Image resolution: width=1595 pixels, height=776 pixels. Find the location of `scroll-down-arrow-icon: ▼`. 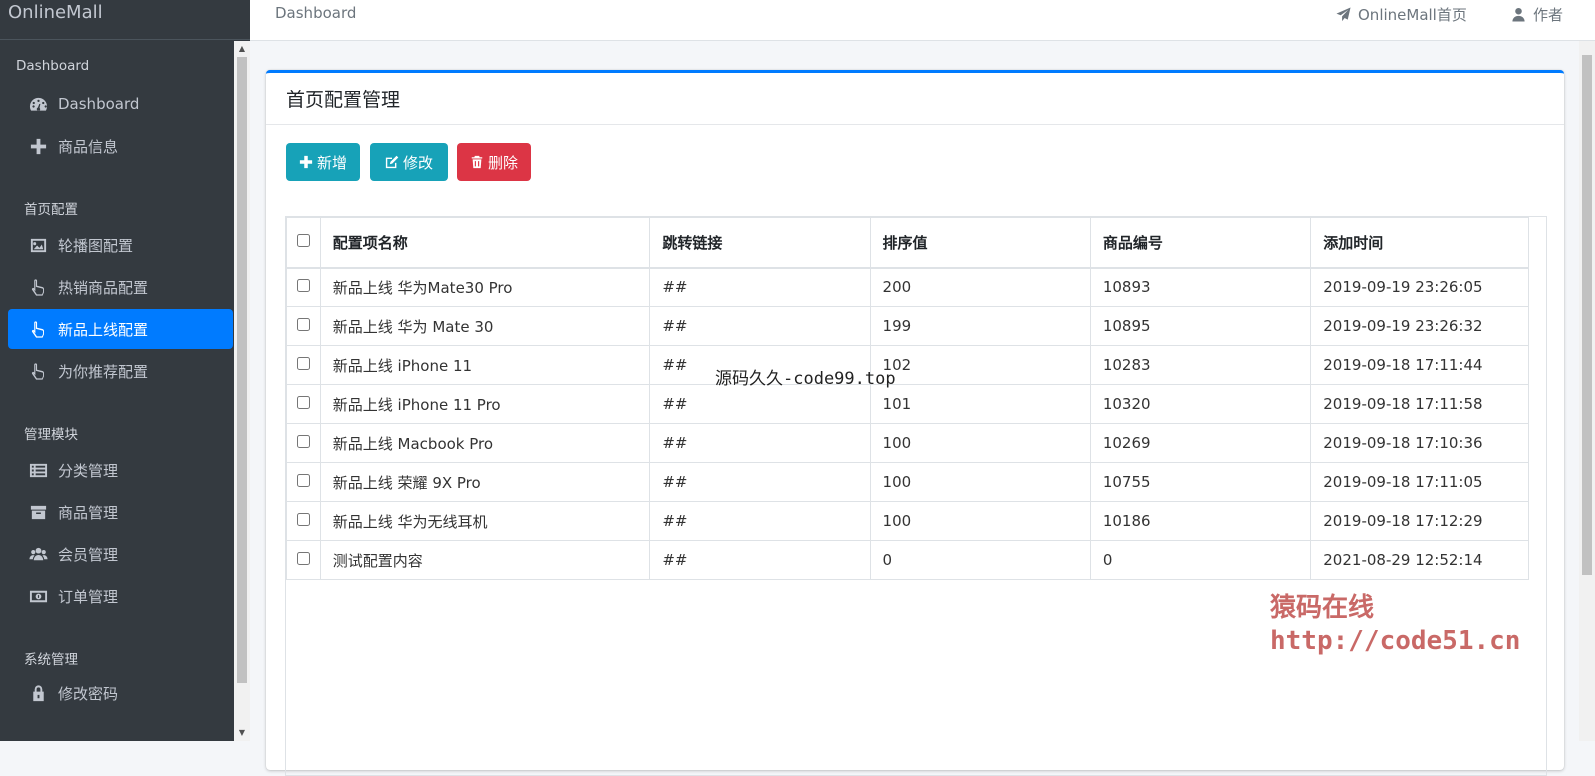

scroll-down-arrow-icon: ▼ is located at coordinates (242, 733).